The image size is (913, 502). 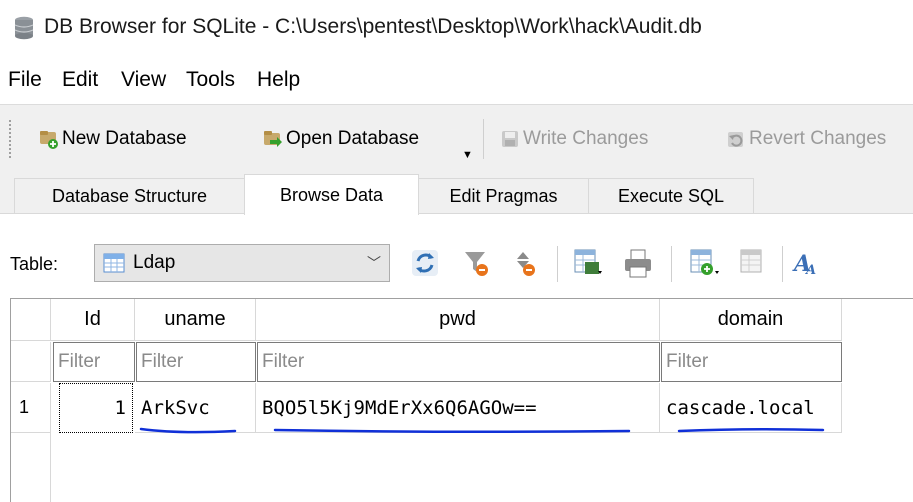 I want to click on write-changes-button: Write Changes, so click(x=573, y=139).